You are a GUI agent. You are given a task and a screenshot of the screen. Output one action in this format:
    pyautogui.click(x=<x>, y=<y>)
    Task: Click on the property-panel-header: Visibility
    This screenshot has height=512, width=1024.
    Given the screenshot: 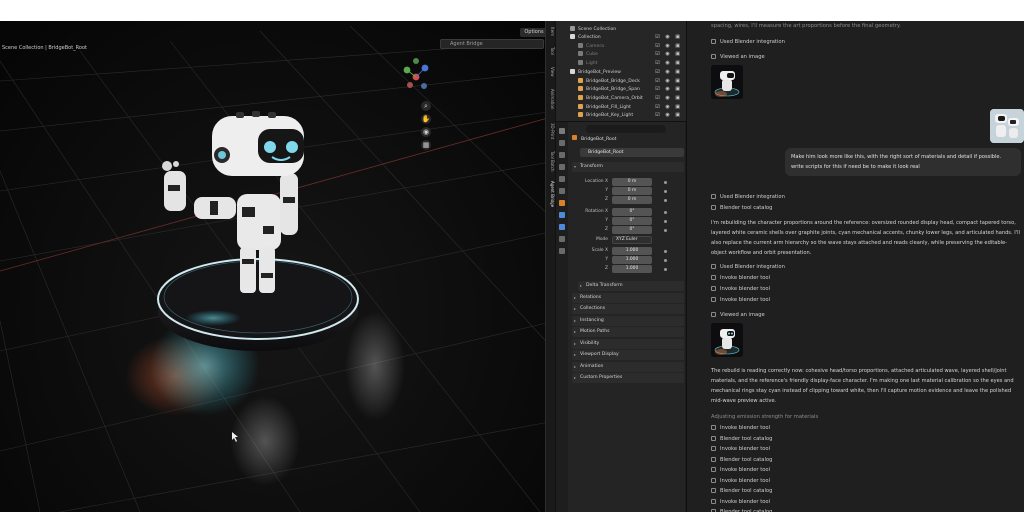 What is the action you would take?
    pyautogui.click(x=628, y=343)
    